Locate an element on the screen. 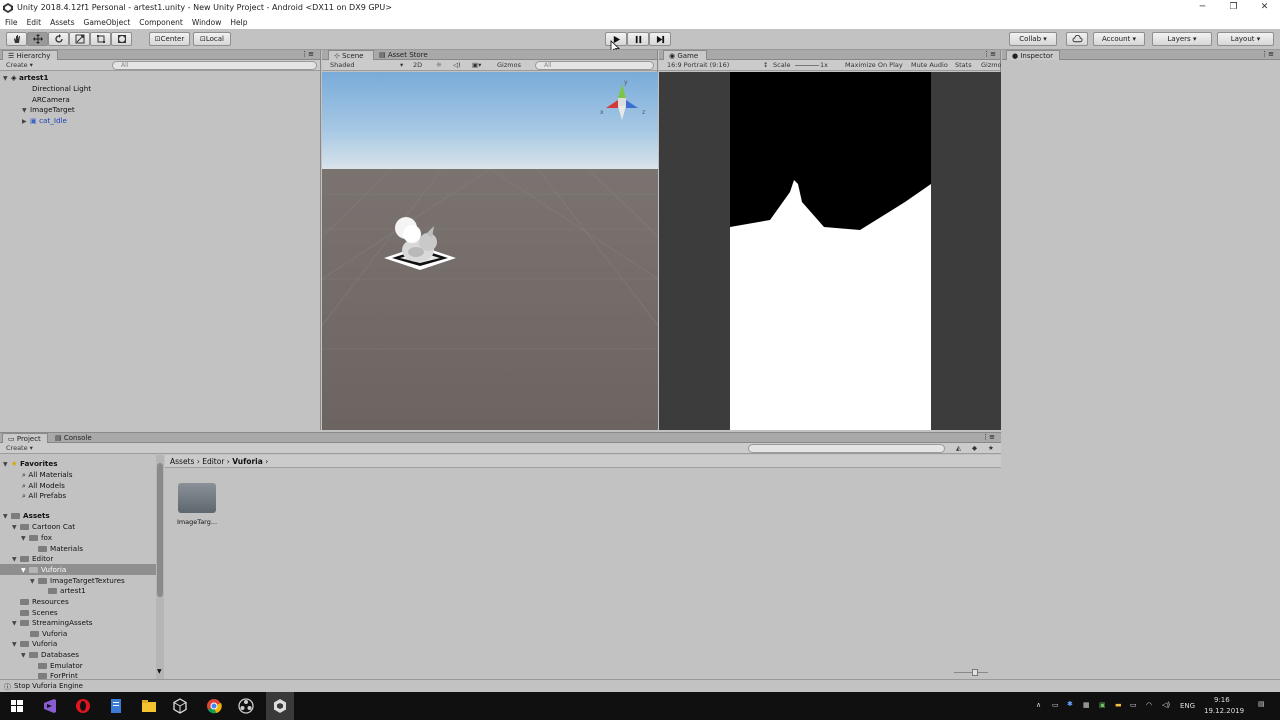 Image resolution: width=1280 pixels, height=720 pixels. language-indicator: ENG is located at coordinates (1187, 706).